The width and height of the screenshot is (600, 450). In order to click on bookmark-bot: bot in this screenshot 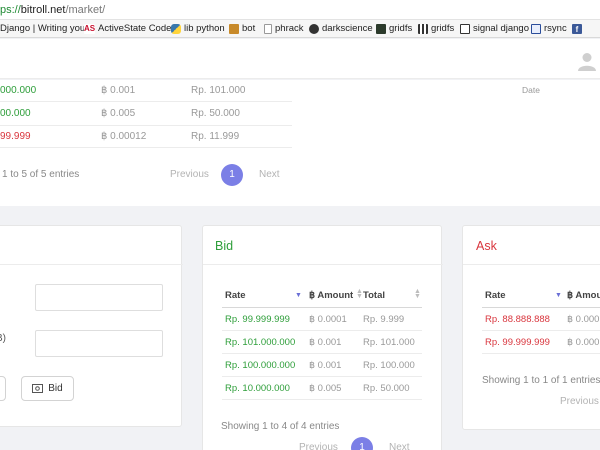, I will do `click(242, 28)`.